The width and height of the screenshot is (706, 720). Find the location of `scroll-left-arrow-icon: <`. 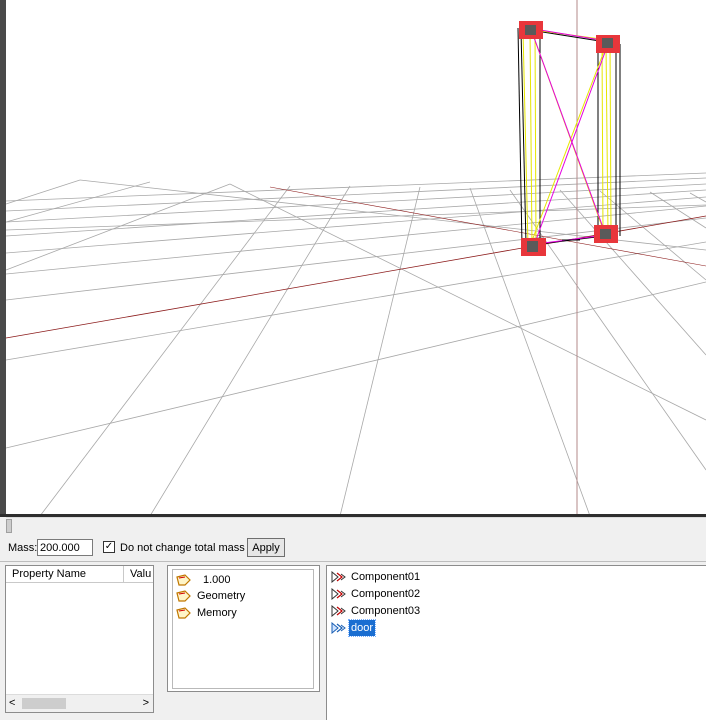

scroll-left-arrow-icon: < is located at coordinates (12, 703).